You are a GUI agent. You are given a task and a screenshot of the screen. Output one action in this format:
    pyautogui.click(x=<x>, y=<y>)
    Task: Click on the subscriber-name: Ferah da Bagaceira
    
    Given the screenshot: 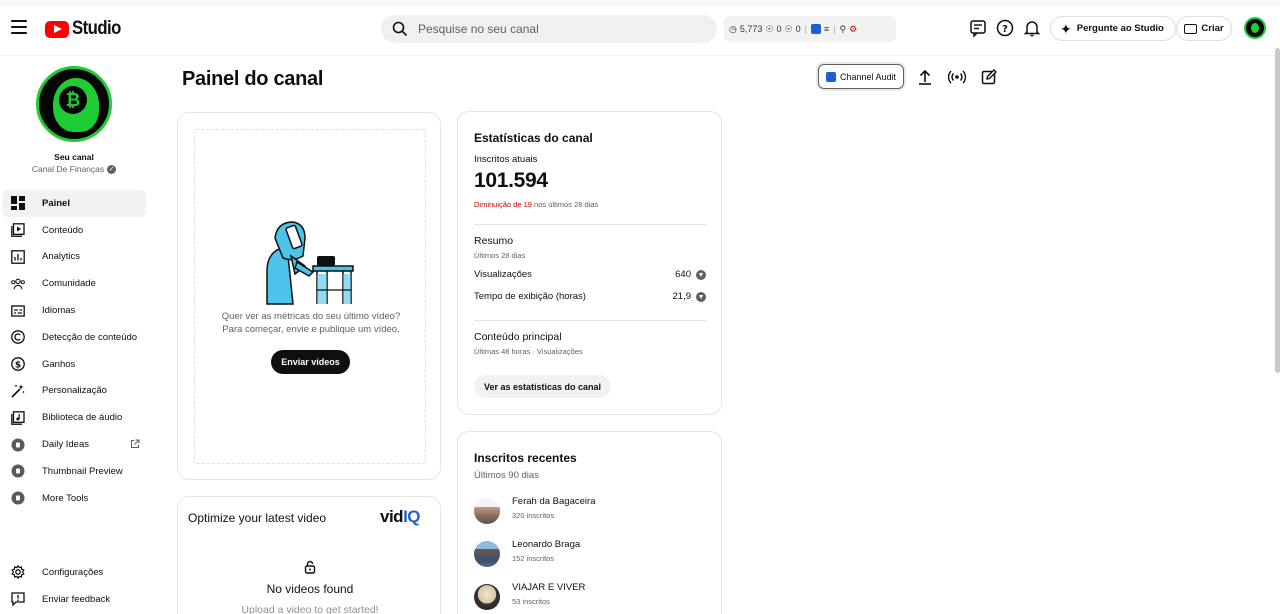 What is the action you would take?
    pyautogui.click(x=553, y=501)
    